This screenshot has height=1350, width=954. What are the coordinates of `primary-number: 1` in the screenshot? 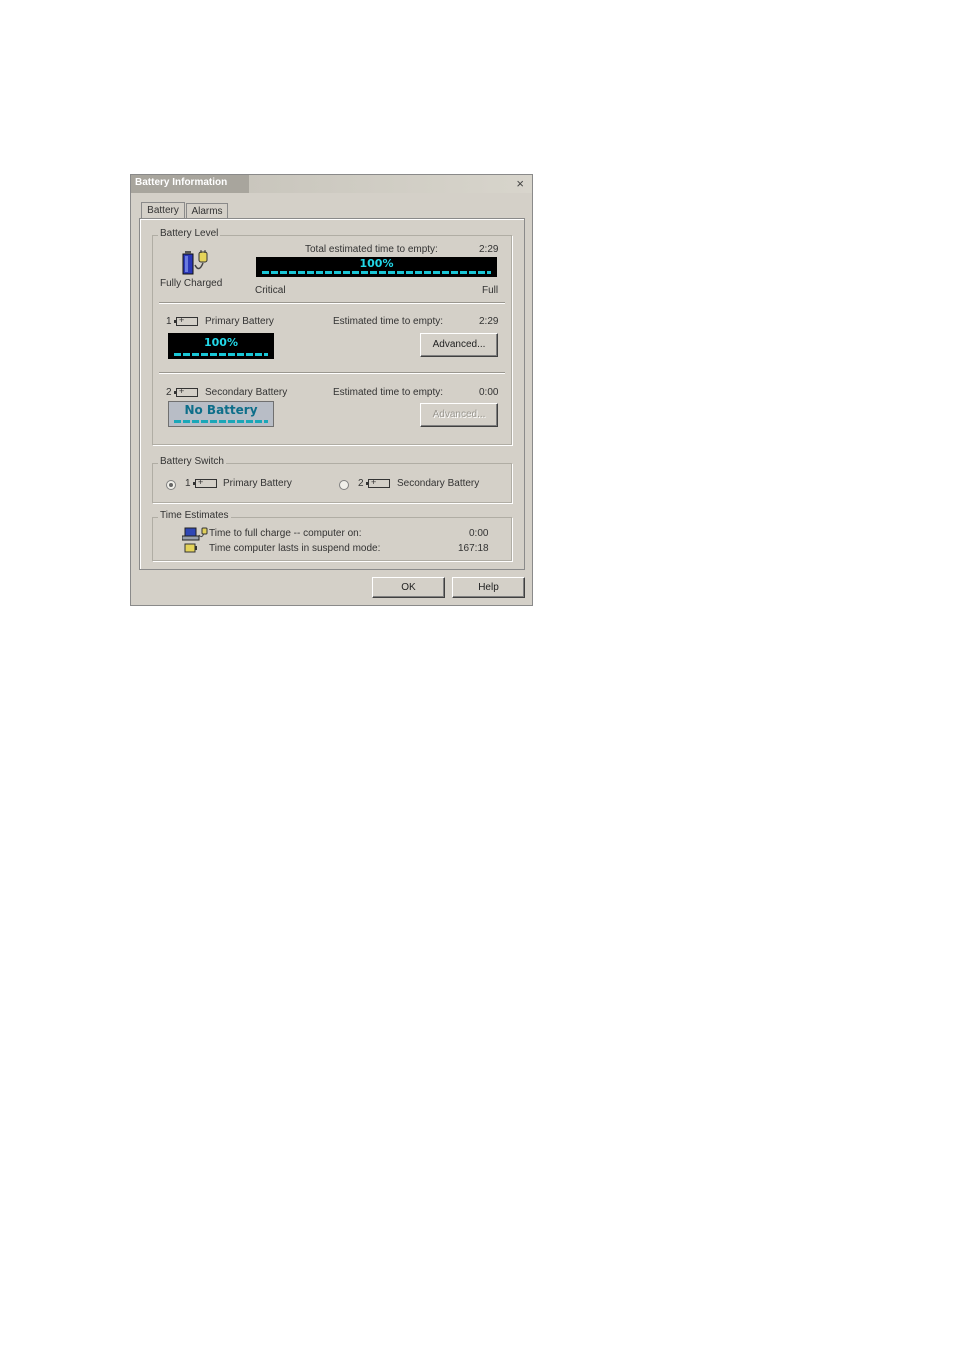 It's located at (169, 321).